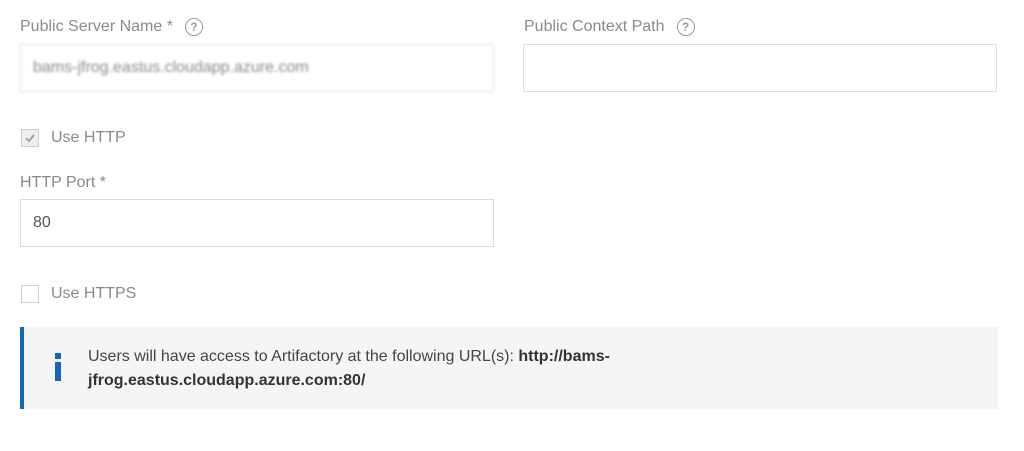  I want to click on info-icon, so click(58, 367).